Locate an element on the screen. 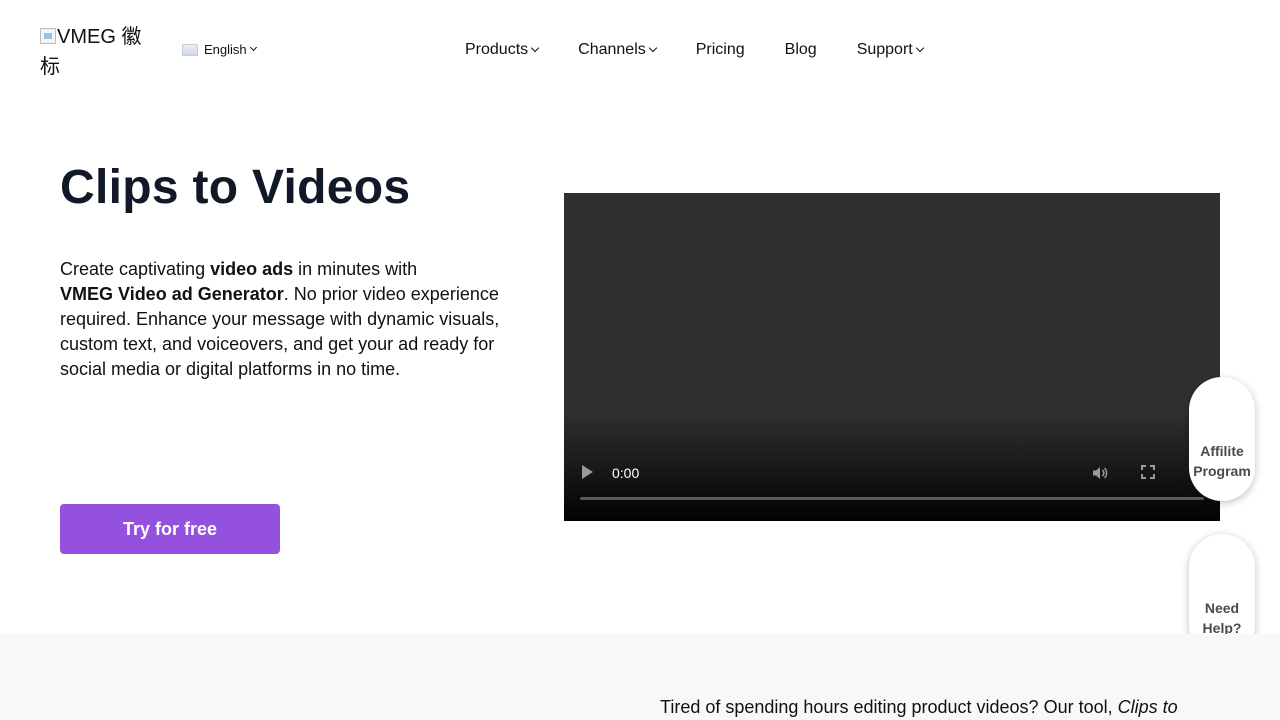  nav-label: Support is located at coordinates (884, 49).